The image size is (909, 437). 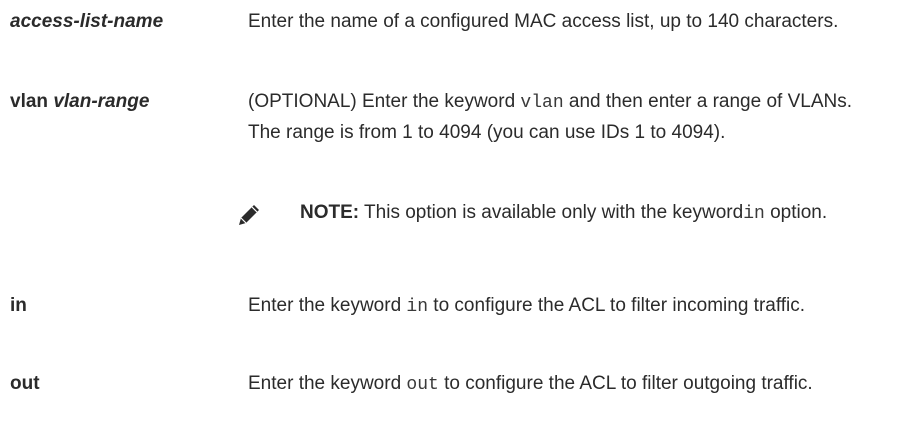 What do you see at coordinates (422, 385) in the screenshot?
I see `keyword-code: out` at bounding box center [422, 385].